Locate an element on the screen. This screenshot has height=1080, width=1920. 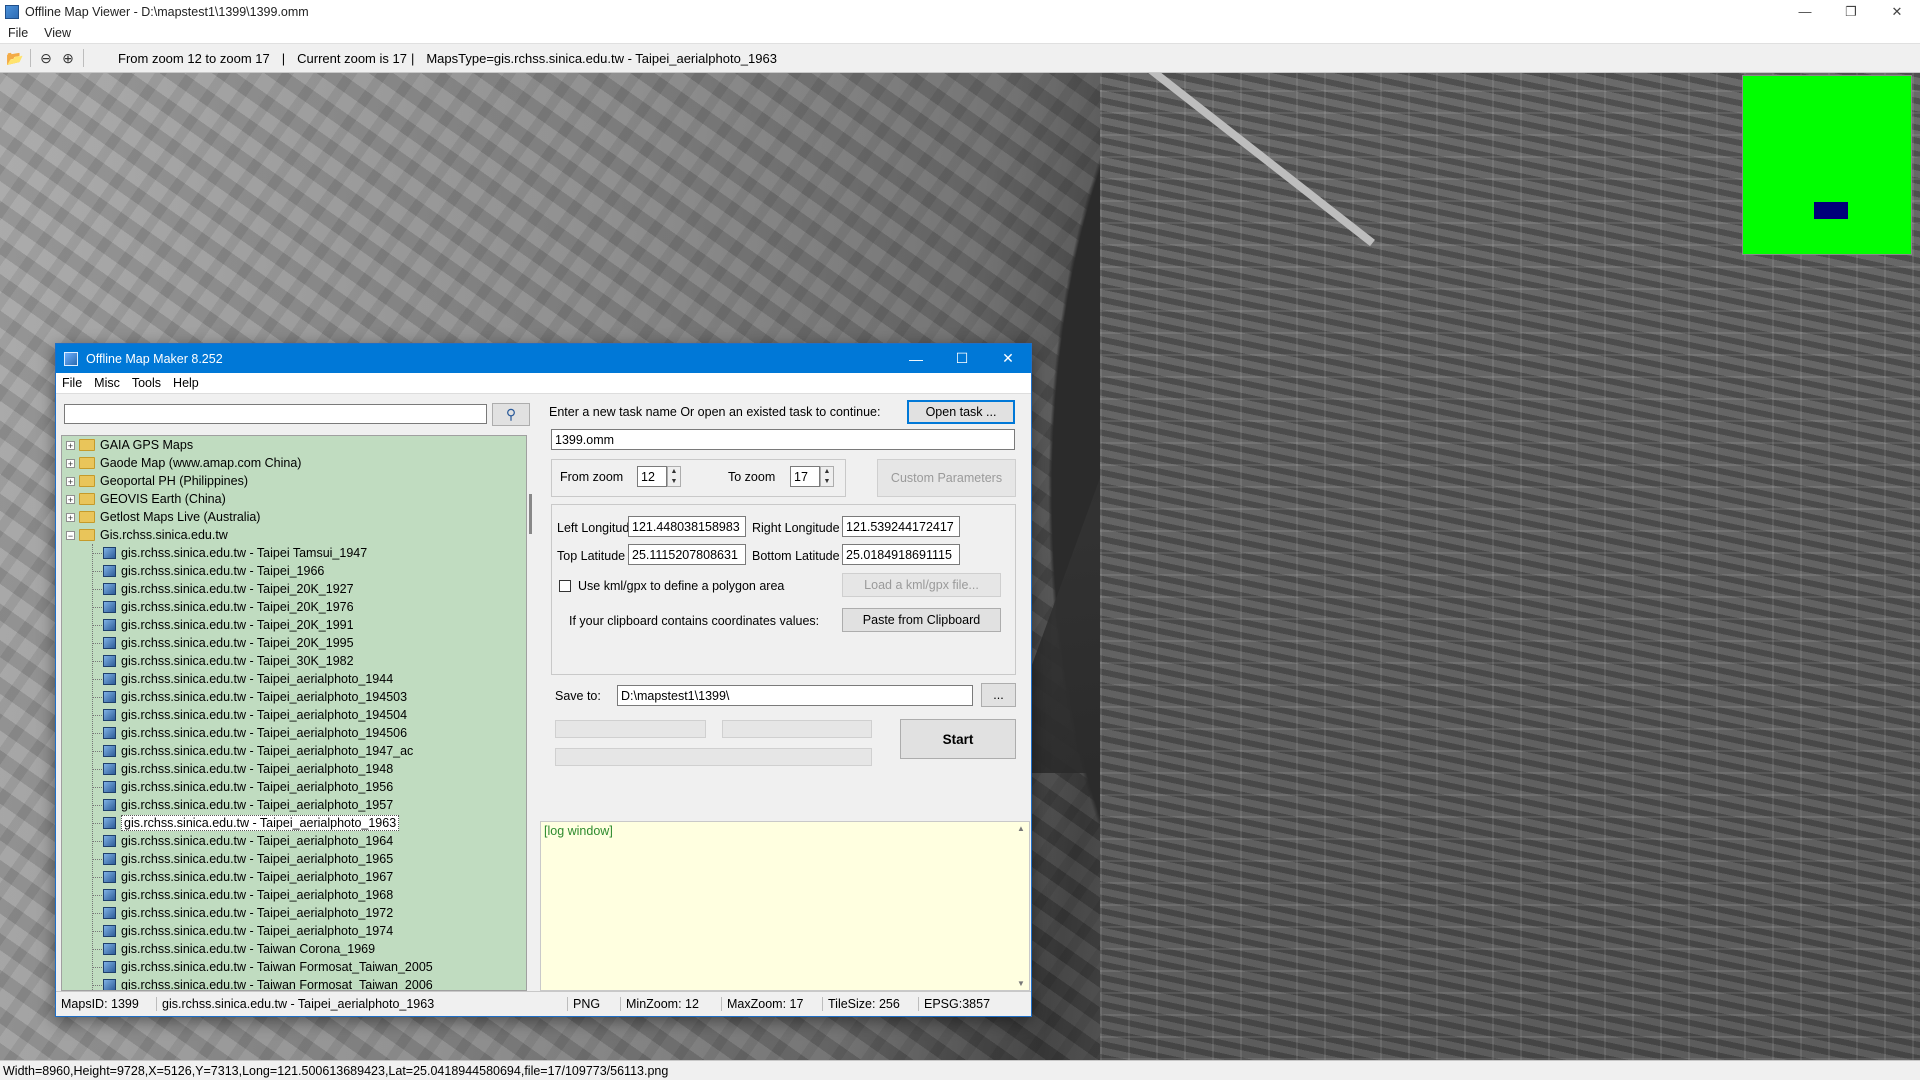
dialog-menu-help: Help is located at coordinates (186, 383).